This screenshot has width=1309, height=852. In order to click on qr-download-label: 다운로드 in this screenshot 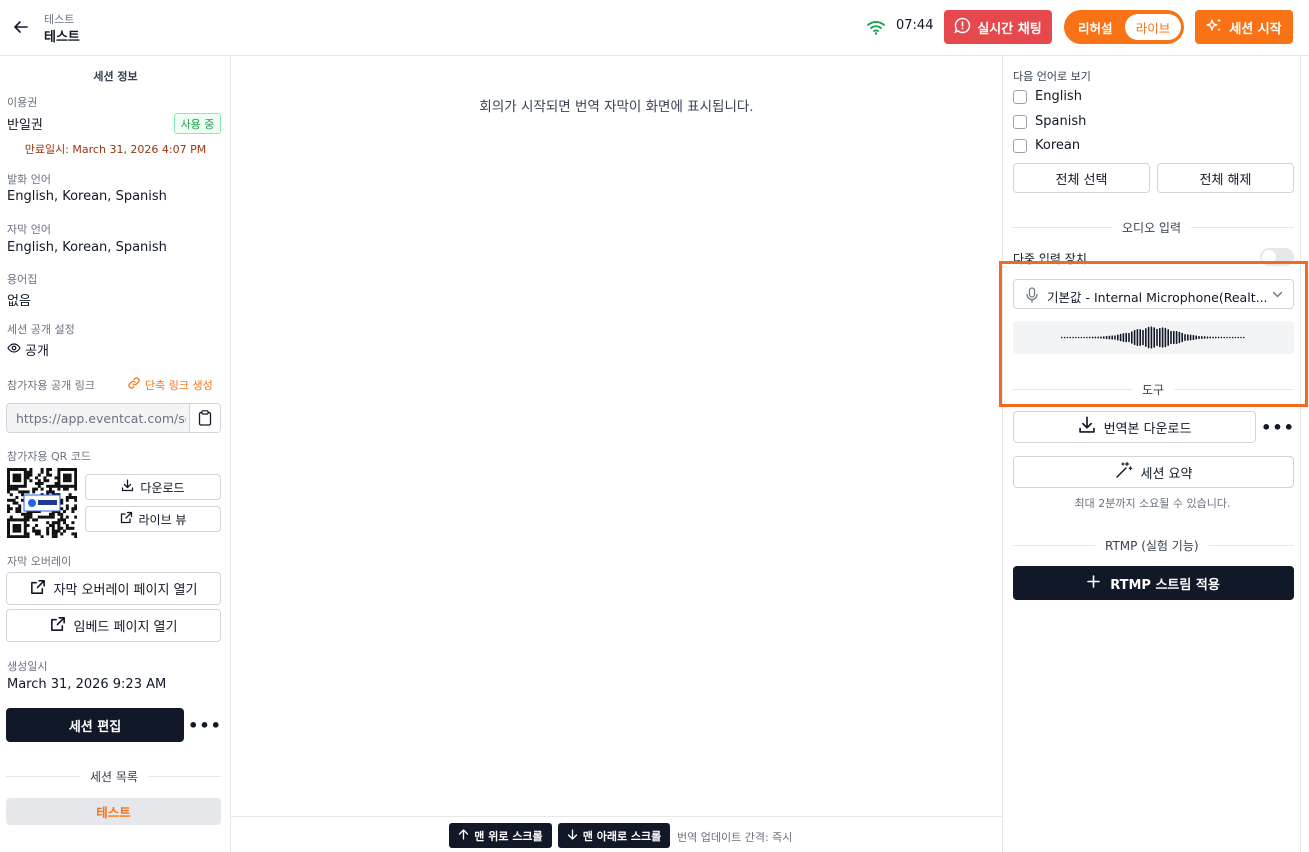, I will do `click(162, 487)`.